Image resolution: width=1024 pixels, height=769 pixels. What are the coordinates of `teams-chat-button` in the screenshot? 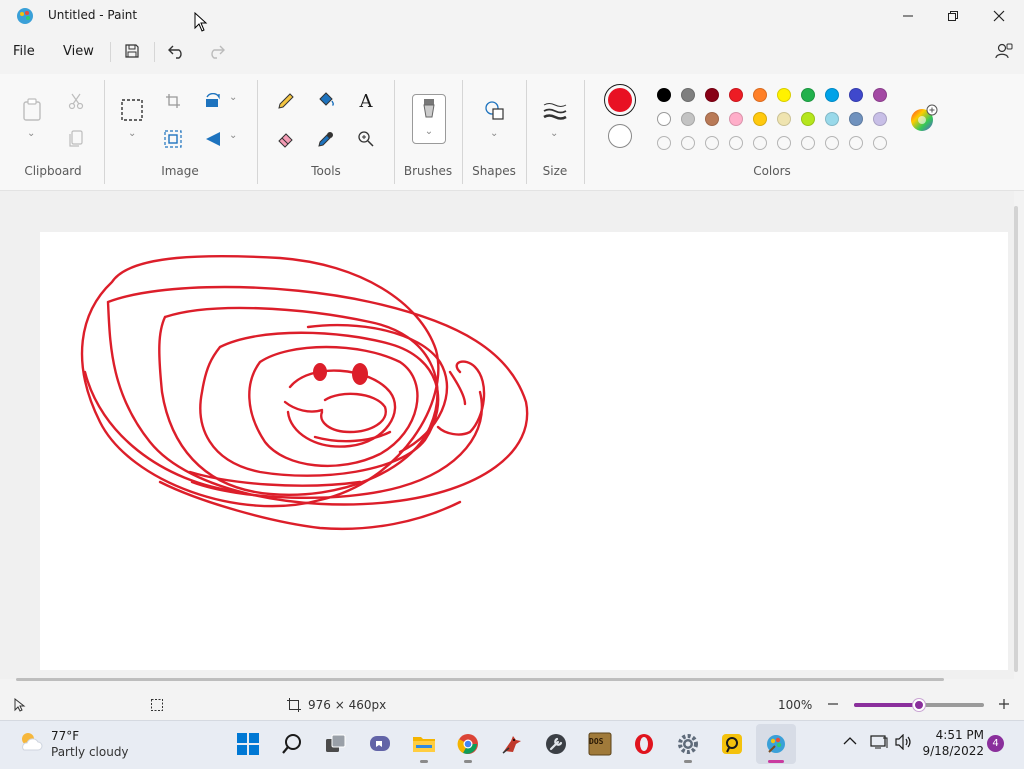 It's located at (380, 744).